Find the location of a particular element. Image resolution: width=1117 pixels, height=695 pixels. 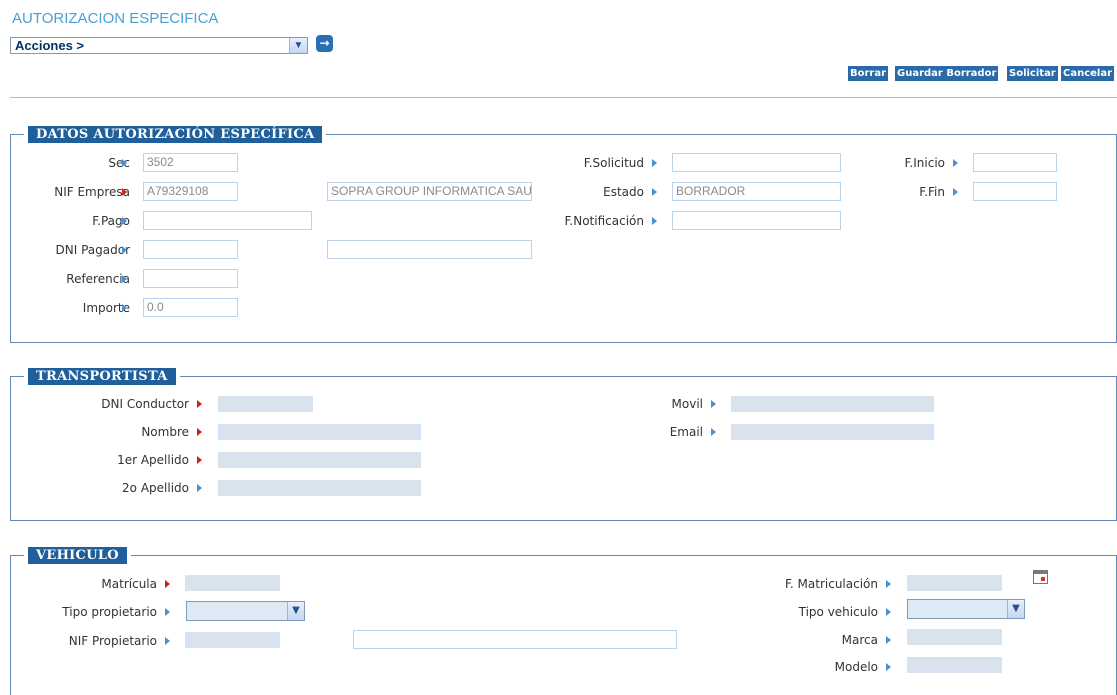

apellido2-field is located at coordinates (319, 488).